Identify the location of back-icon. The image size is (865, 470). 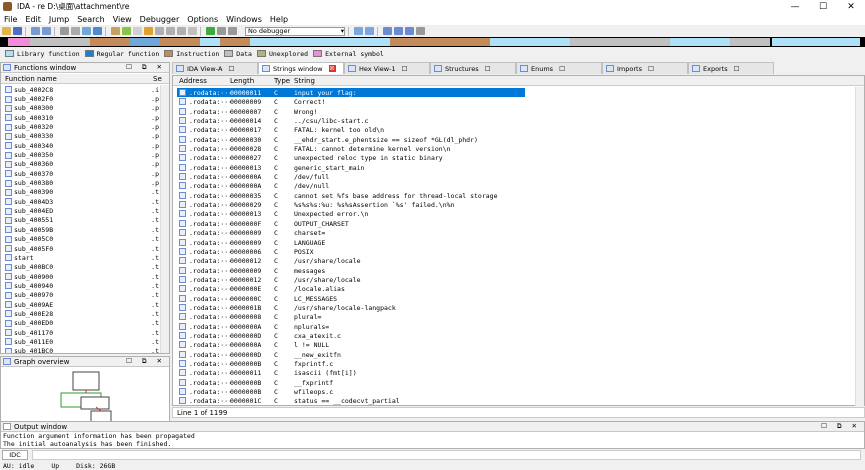
(35, 31).